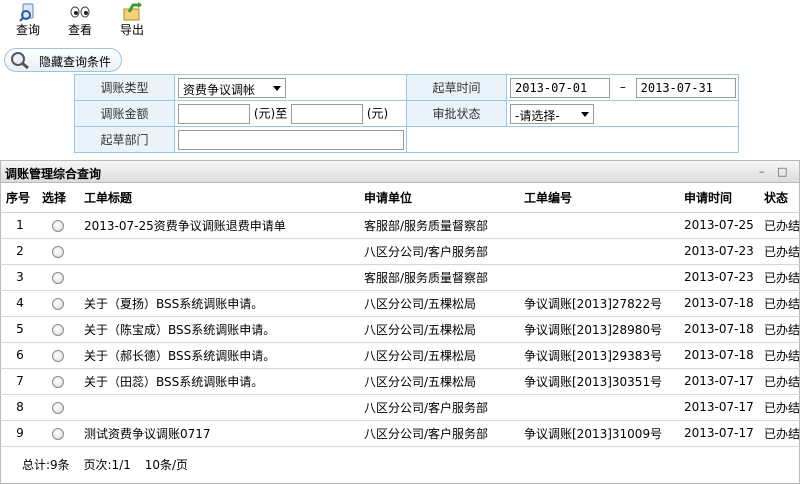  I want to click on approval-select: -请选择-, so click(552, 113).